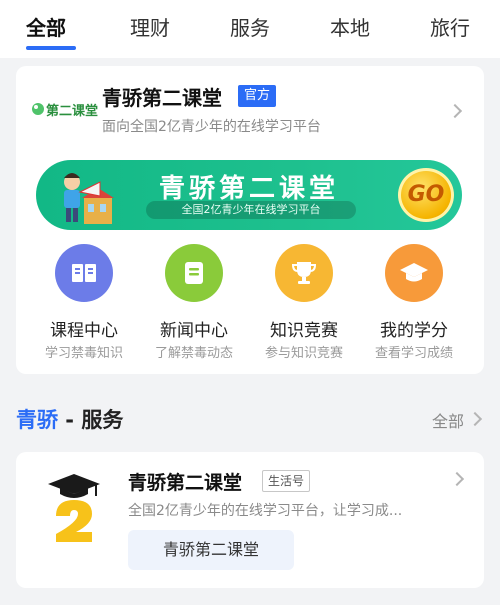 The width and height of the screenshot is (500, 605). I want to click on card-subtitle: 面向全国2亿青少年的在线学习平台, so click(211, 127).